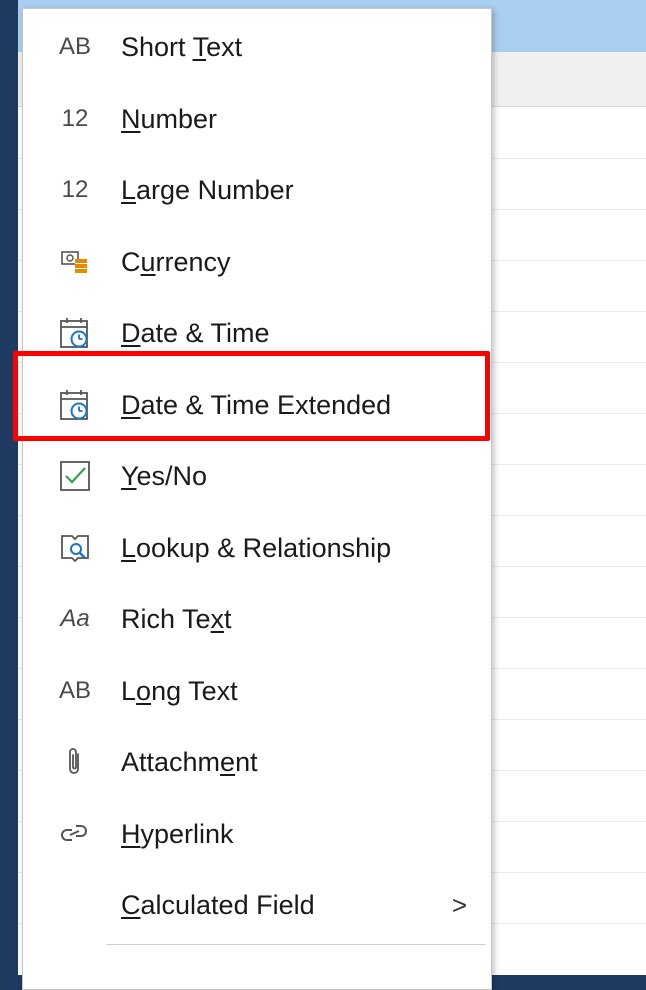 The image size is (646, 990). What do you see at coordinates (257, 262) in the screenshot?
I see `menu-item-currency: Currency` at bounding box center [257, 262].